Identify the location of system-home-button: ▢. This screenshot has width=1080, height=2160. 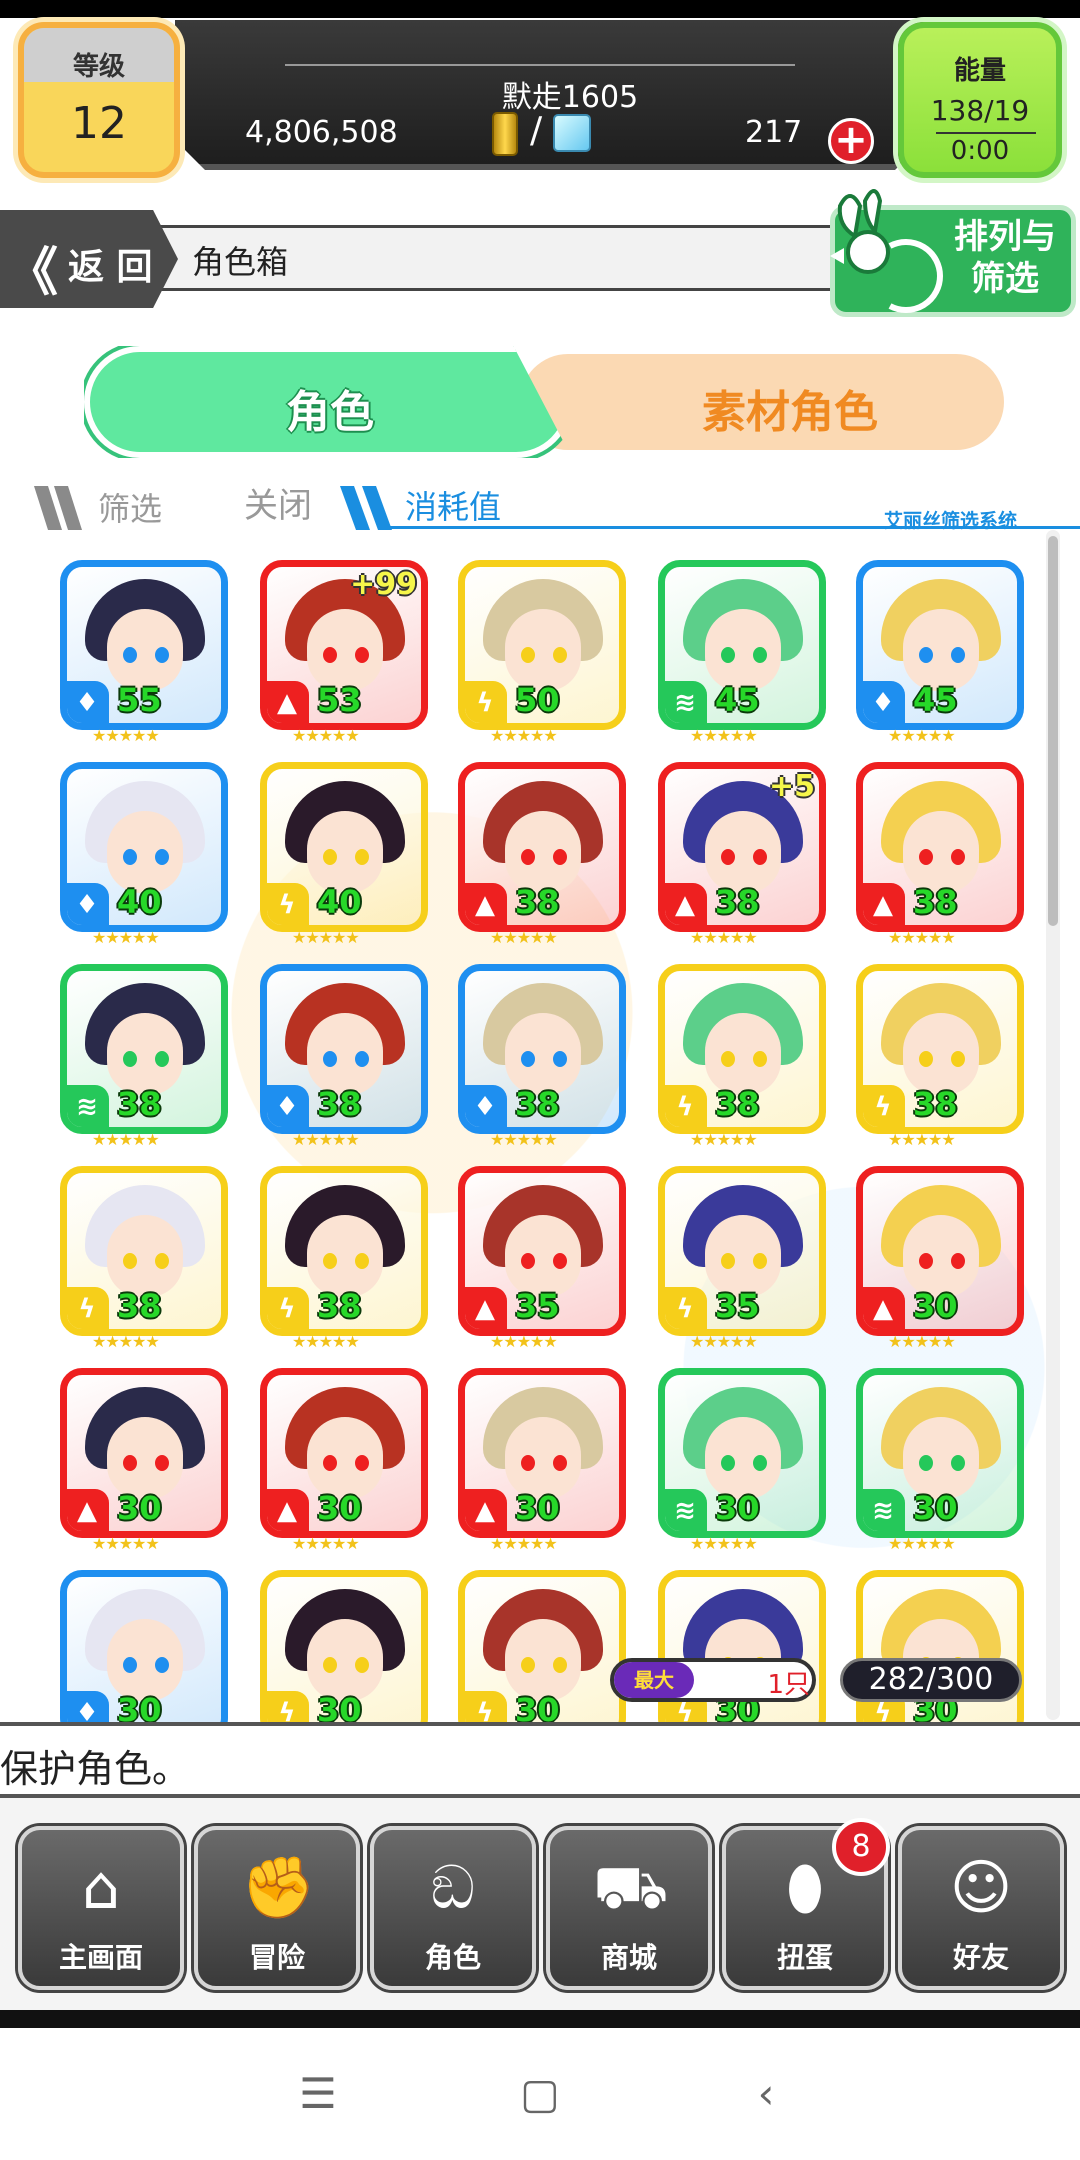
(540, 2094).